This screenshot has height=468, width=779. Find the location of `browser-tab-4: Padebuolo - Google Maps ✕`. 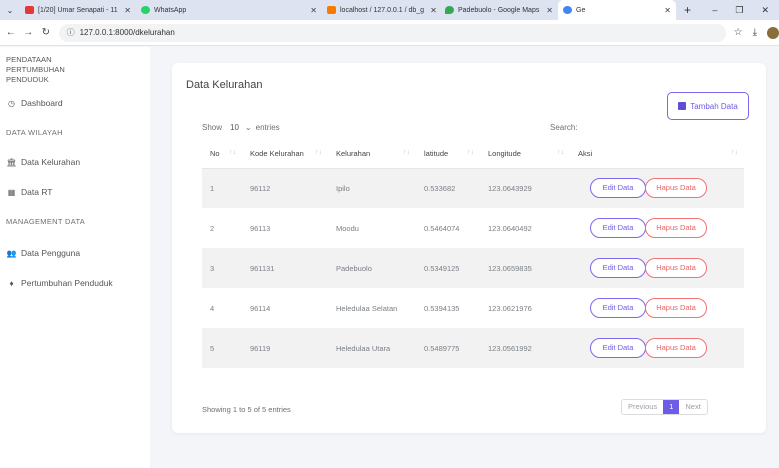

browser-tab-4: Padebuolo - Google Maps ✕ is located at coordinates (499, 10).